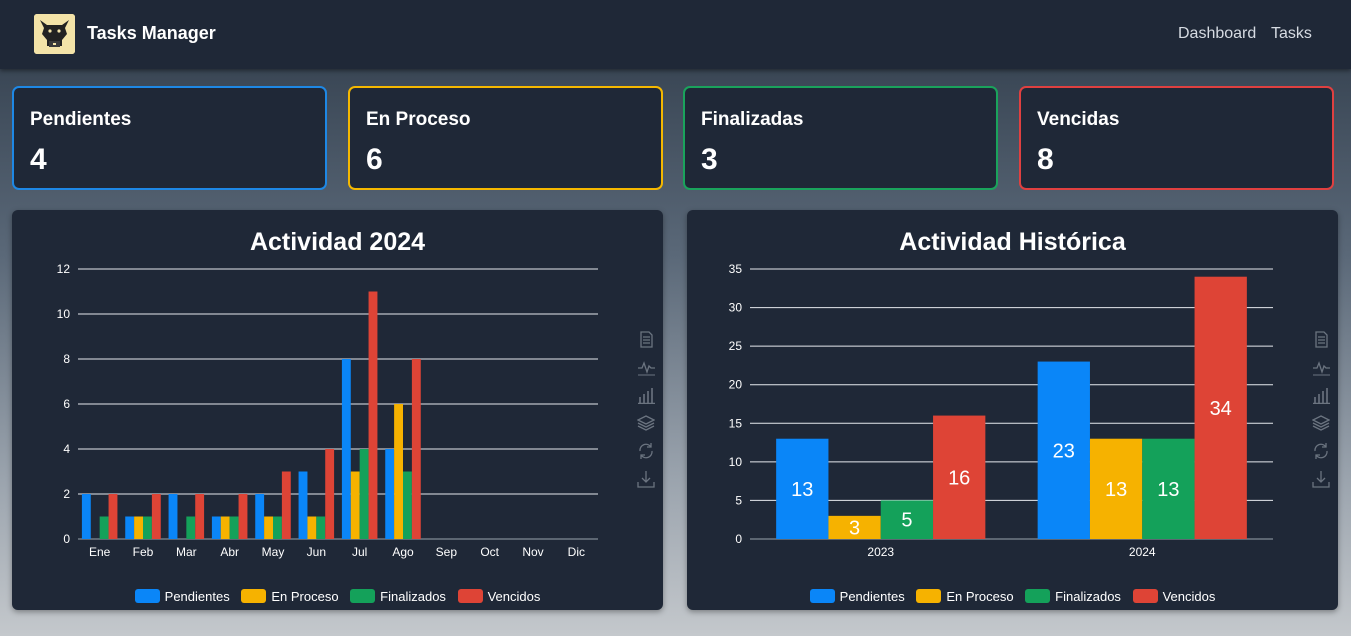  Describe the element at coordinates (418, 119) in the screenshot. I see `stat-label: En Proceso` at that location.